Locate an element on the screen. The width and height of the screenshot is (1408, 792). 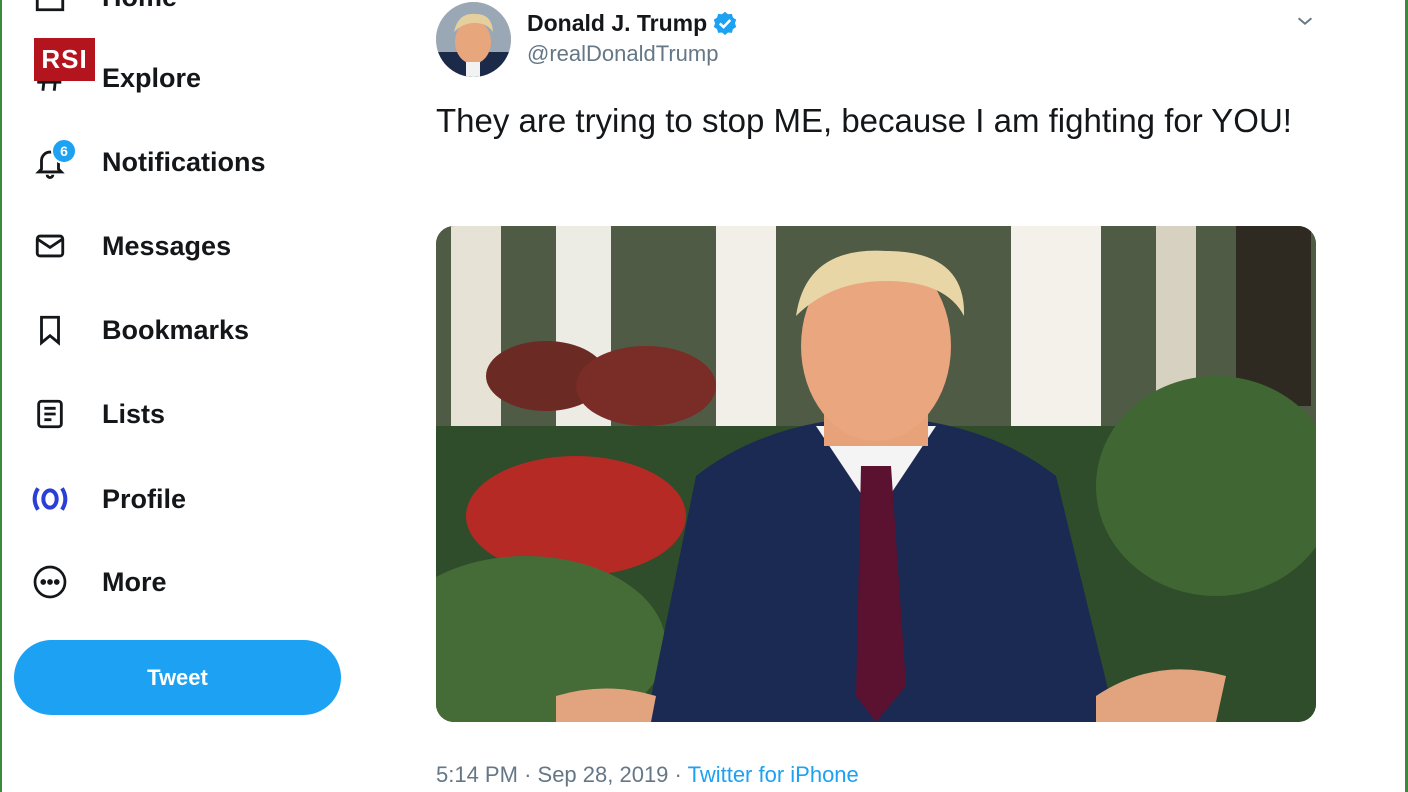
bookmark-icon is located at coordinates (50, 330).